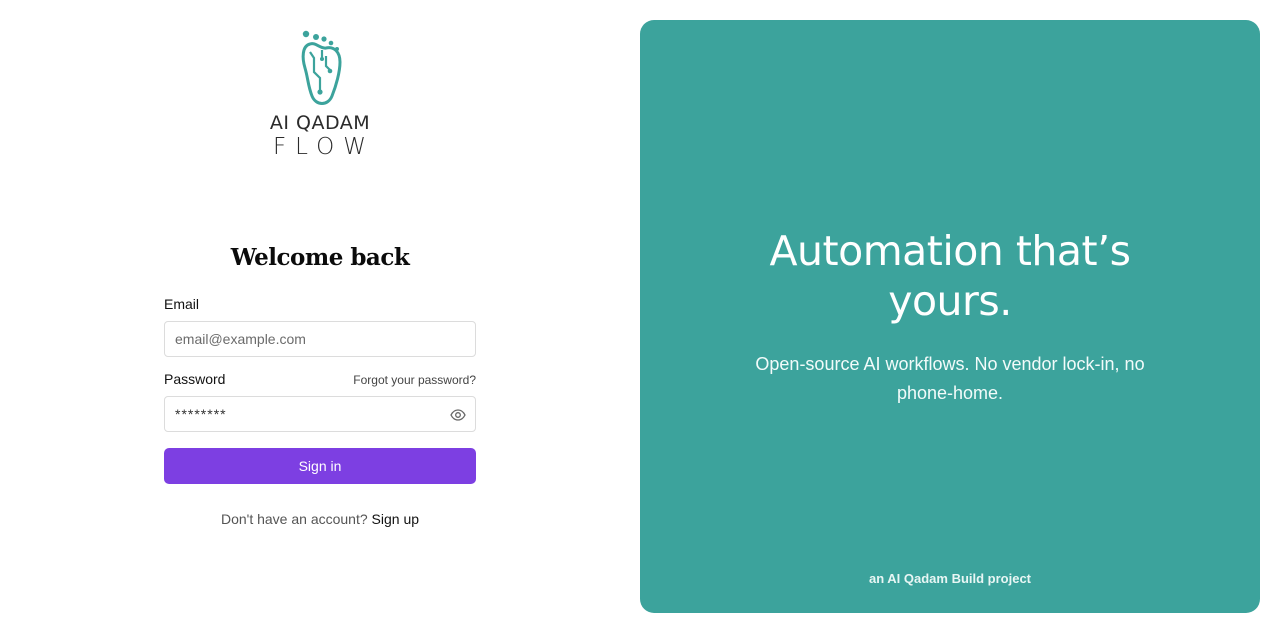 Image resolution: width=1280 pixels, height=633 pixels. What do you see at coordinates (195, 379) in the screenshot?
I see `password-label: Password` at bounding box center [195, 379].